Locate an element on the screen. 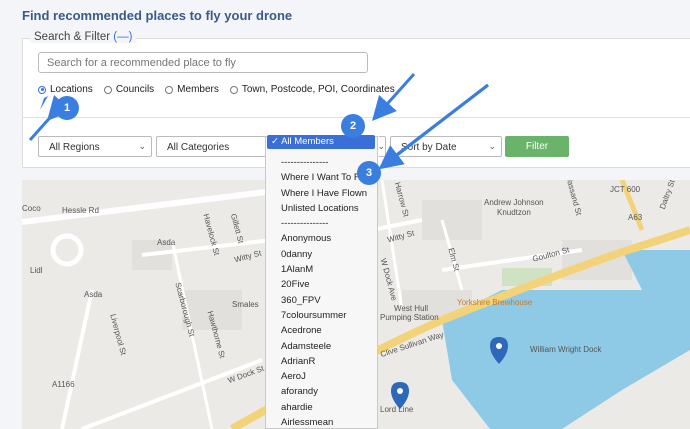  annotation-badge-1: 1 is located at coordinates (67, 108).